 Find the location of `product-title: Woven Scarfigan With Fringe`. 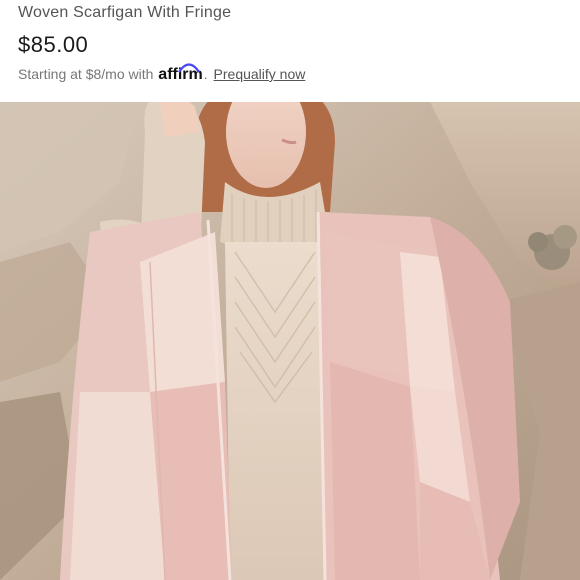

product-title: Woven Scarfigan With Fringe is located at coordinates (125, 12).